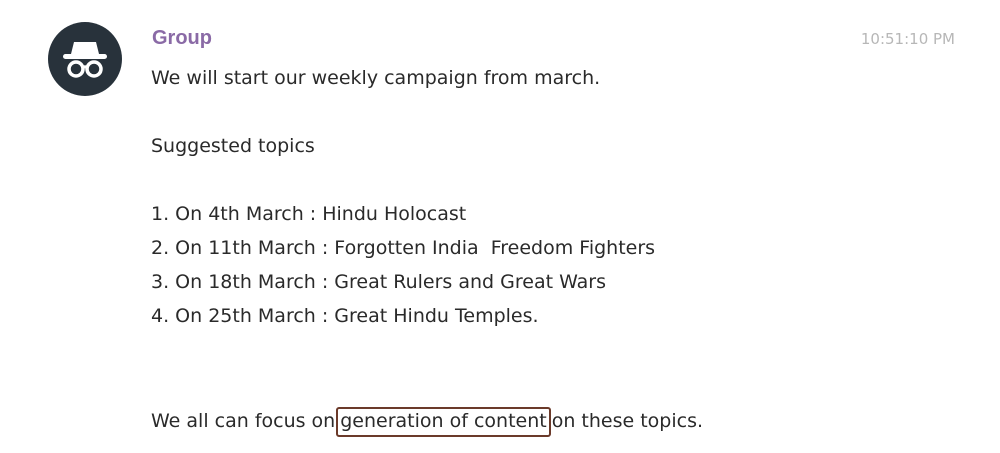 The width and height of the screenshot is (1000, 453). Describe the element at coordinates (309, 214) in the screenshot. I see `list-item: 1. On 4th March : Hindu Holocast` at that location.